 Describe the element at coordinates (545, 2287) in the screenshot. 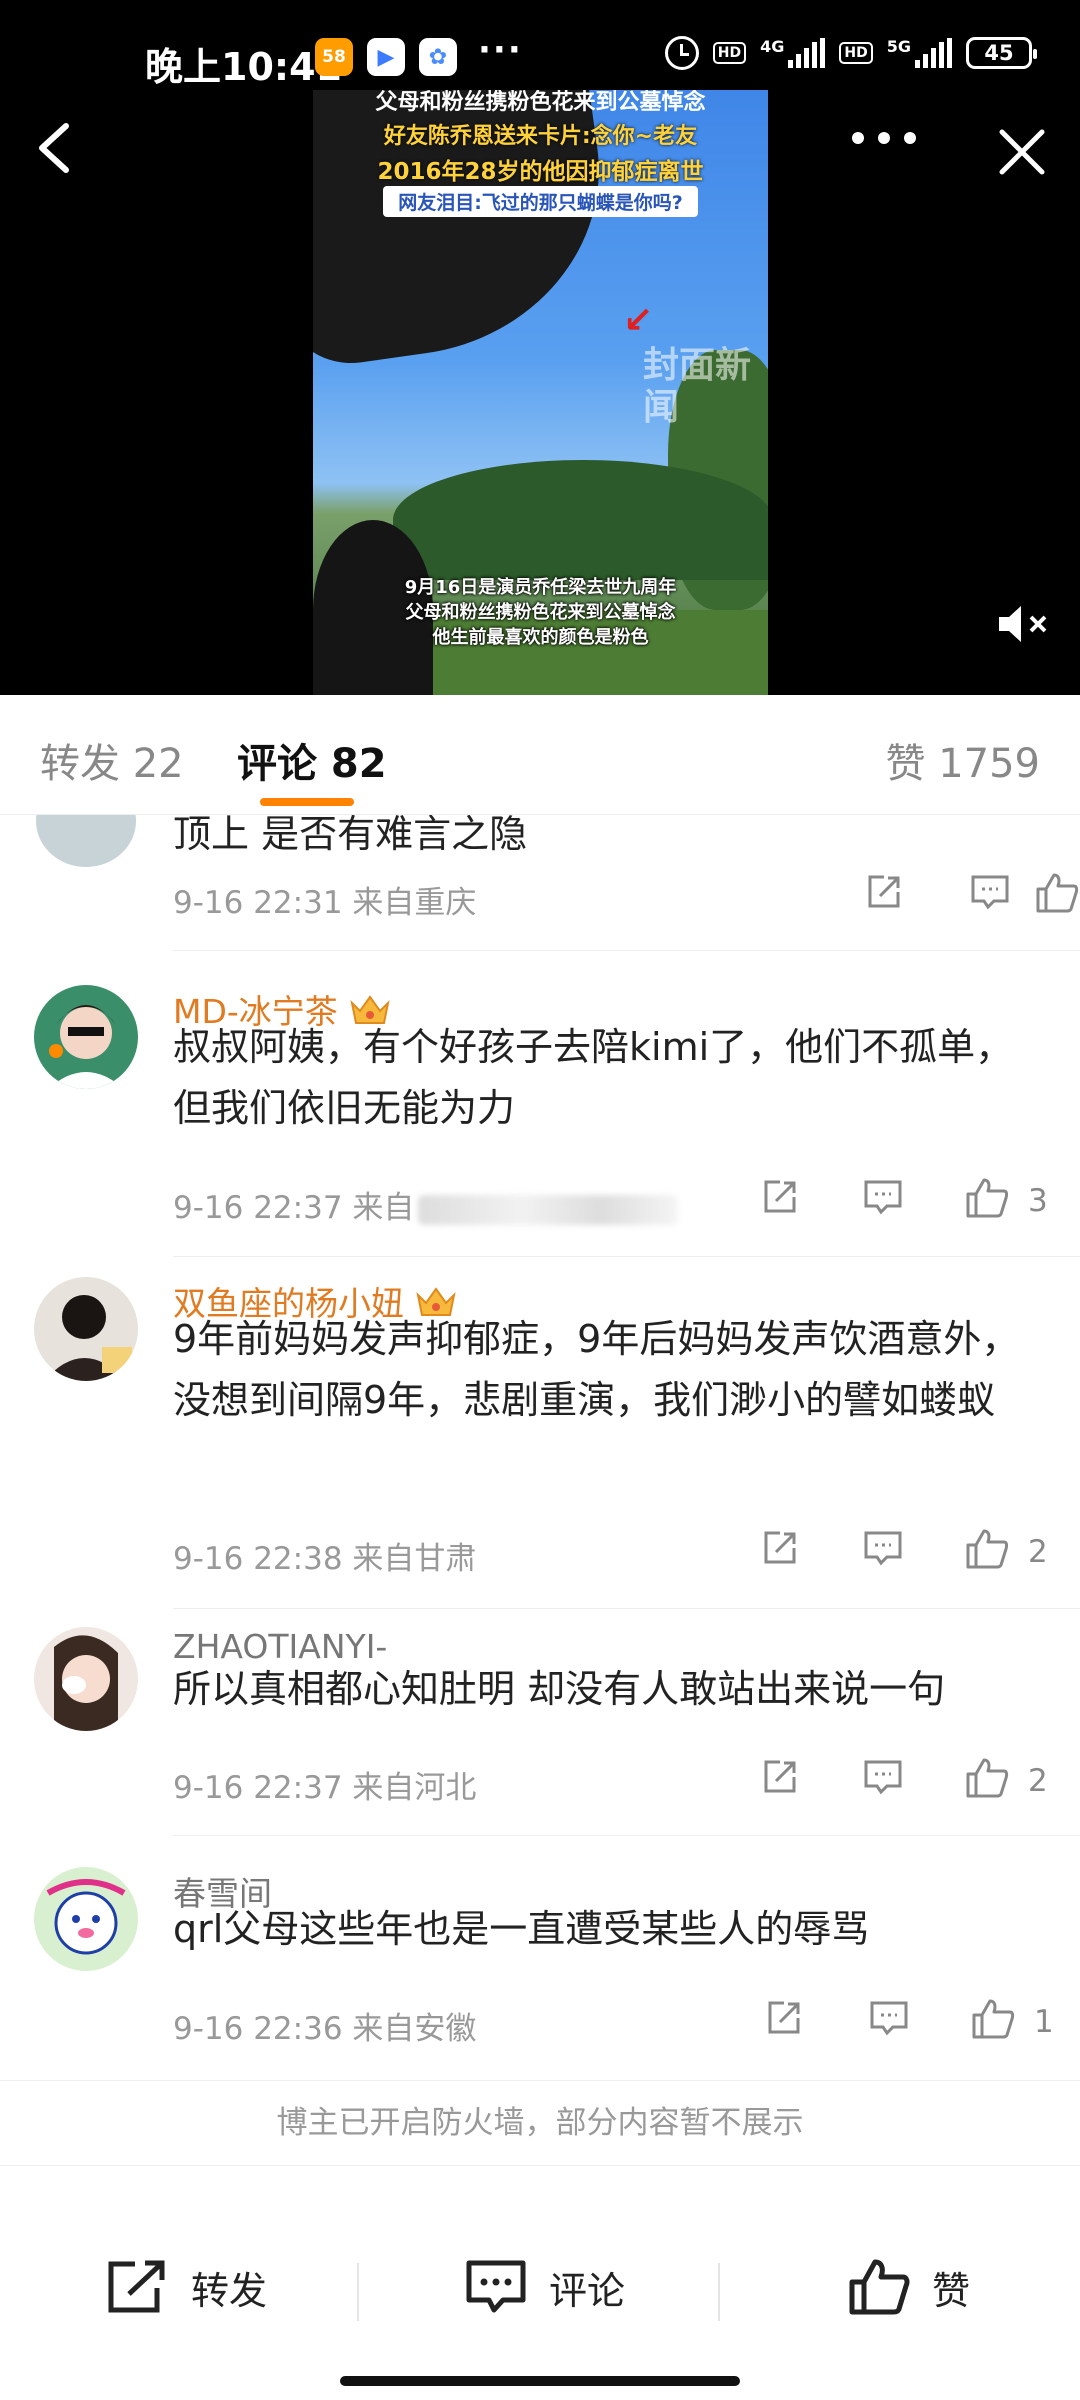

I see `comment-button: 评论` at that location.